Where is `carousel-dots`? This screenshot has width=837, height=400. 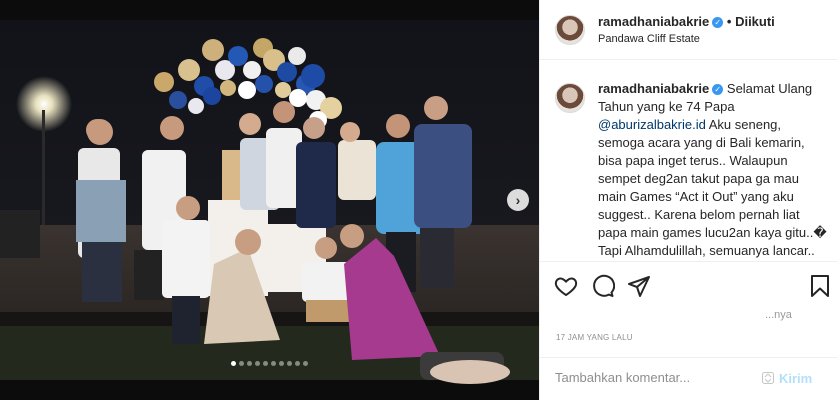
carousel-dots is located at coordinates (269, 363).